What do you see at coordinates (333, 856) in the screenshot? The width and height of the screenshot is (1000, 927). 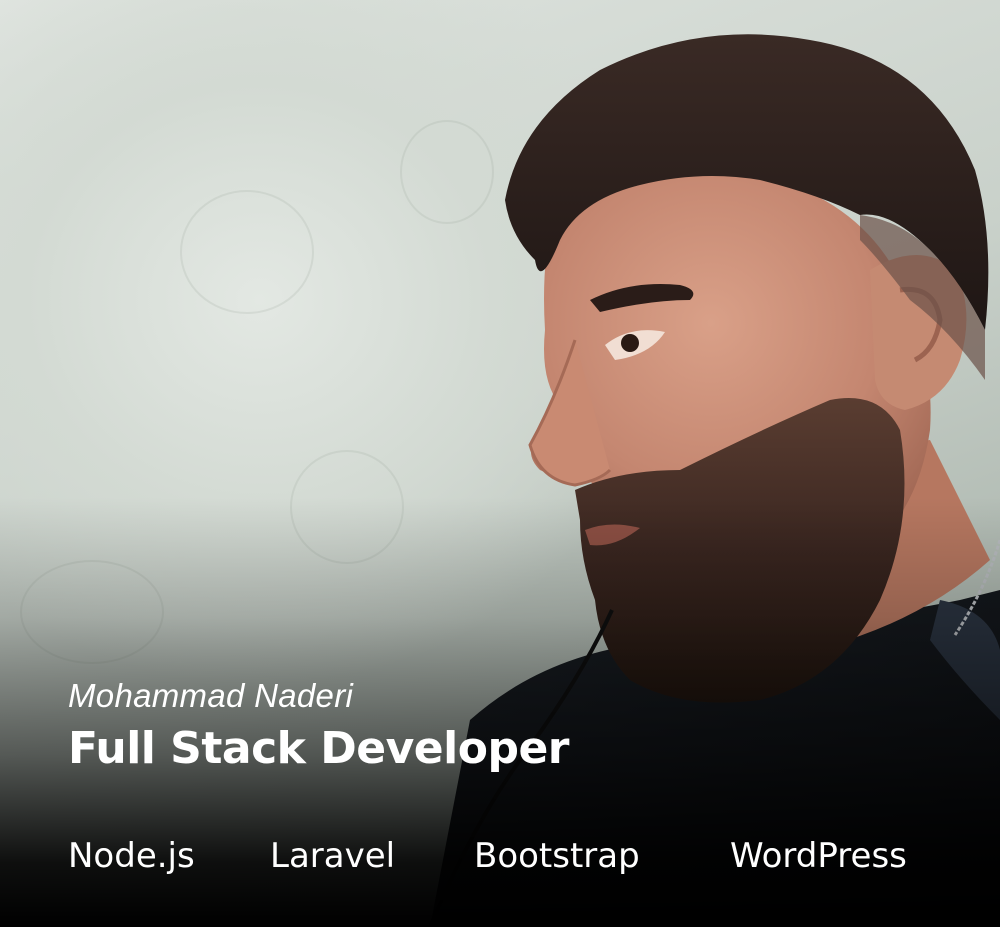 I see `skill-item: Laravel` at bounding box center [333, 856].